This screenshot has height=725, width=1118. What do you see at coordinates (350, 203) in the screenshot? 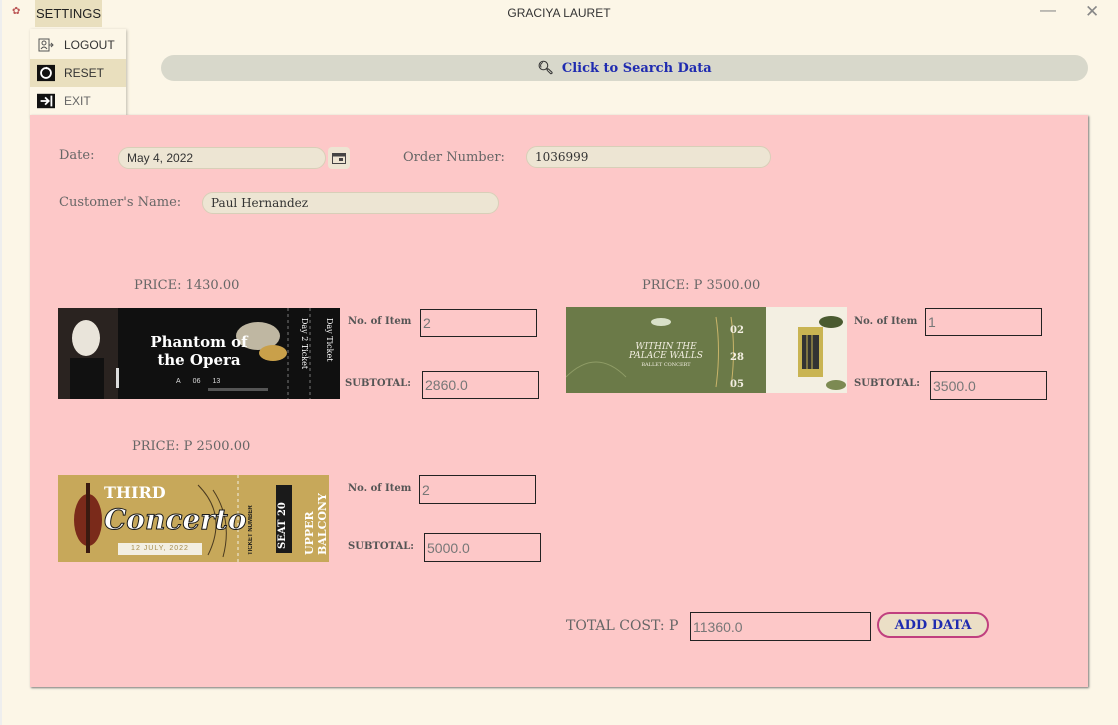
I see `customer-name-field: Paul Hernandez` at bounding box center [350, 203].